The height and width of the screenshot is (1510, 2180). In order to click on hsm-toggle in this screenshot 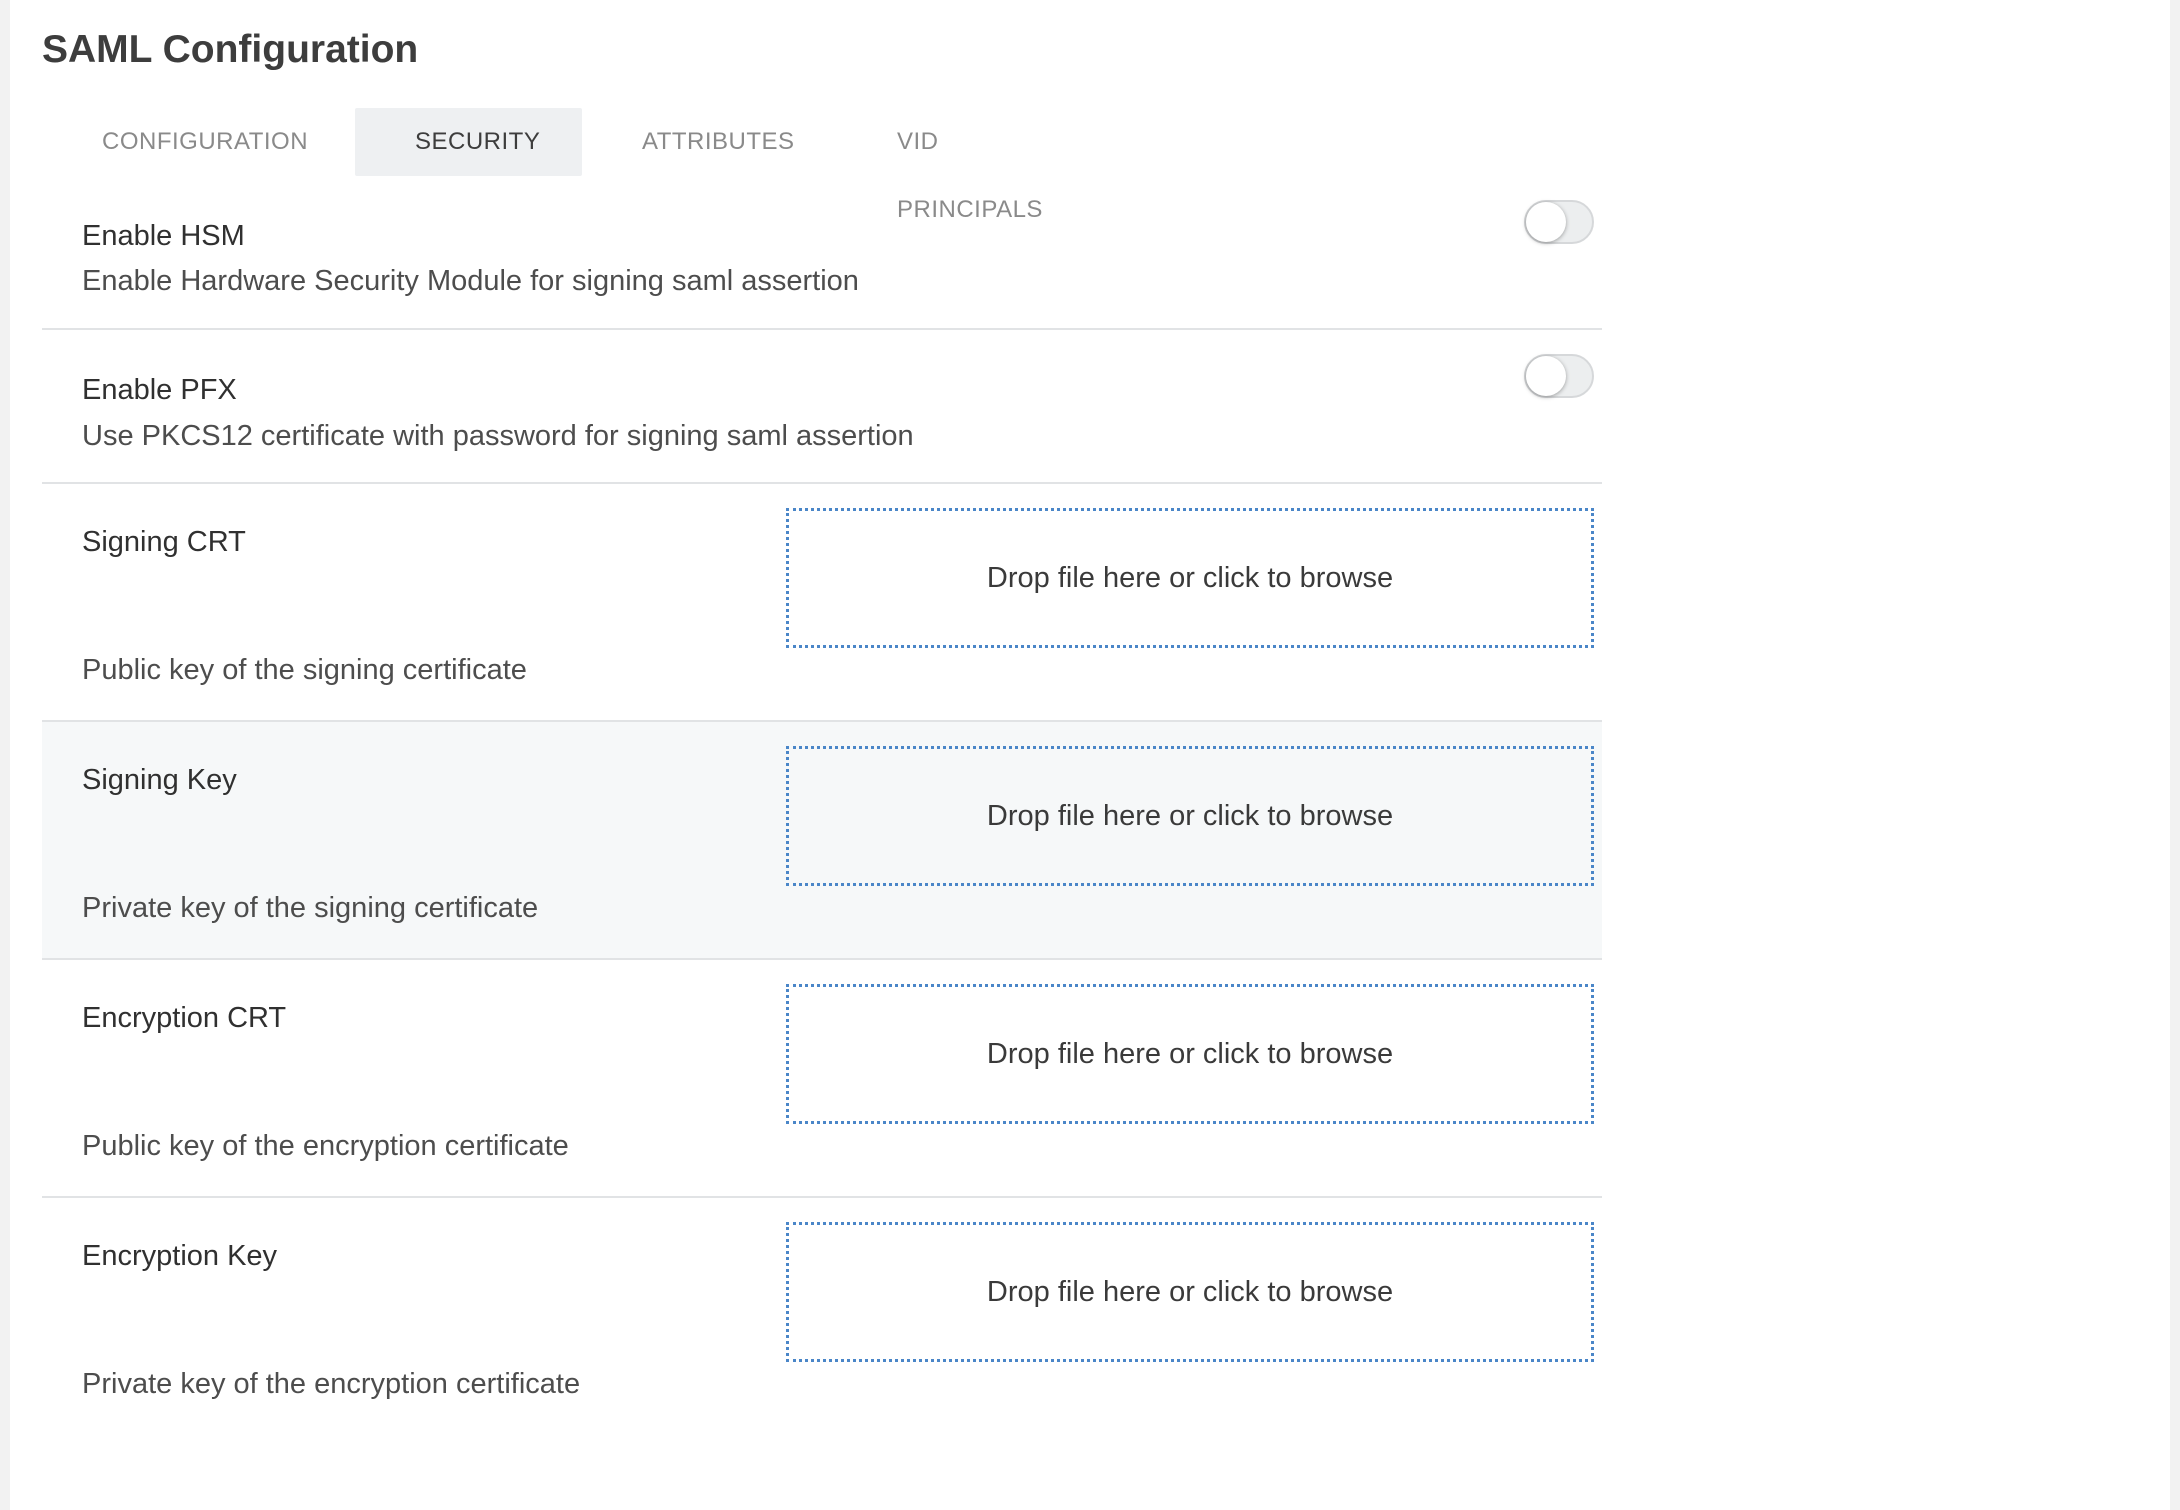, I will do `click(1559, 222)`.